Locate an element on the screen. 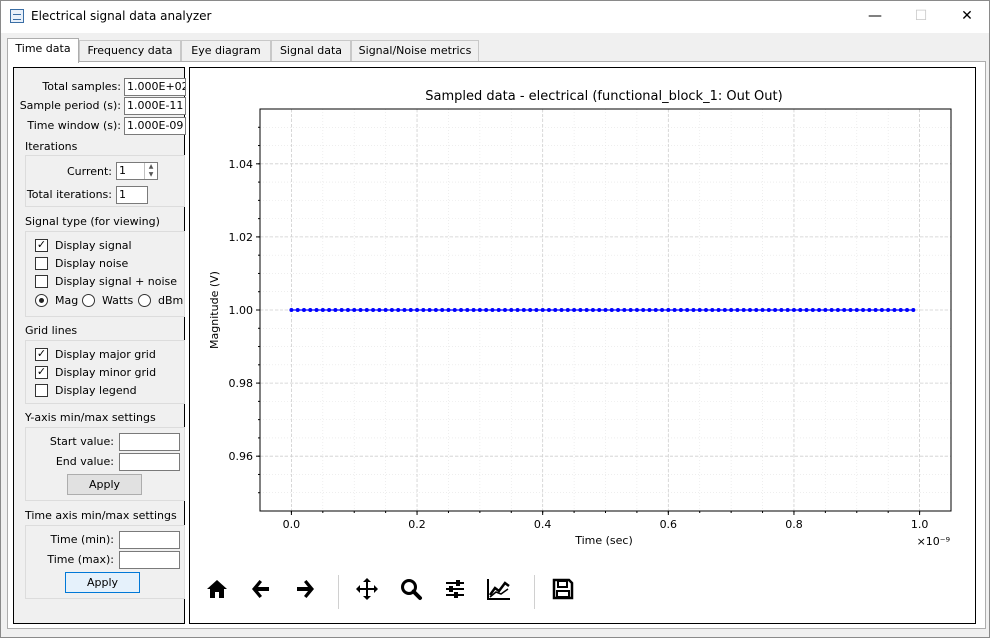  total-samples-field: 1.000E+02 is located at coordinates (155, 87).